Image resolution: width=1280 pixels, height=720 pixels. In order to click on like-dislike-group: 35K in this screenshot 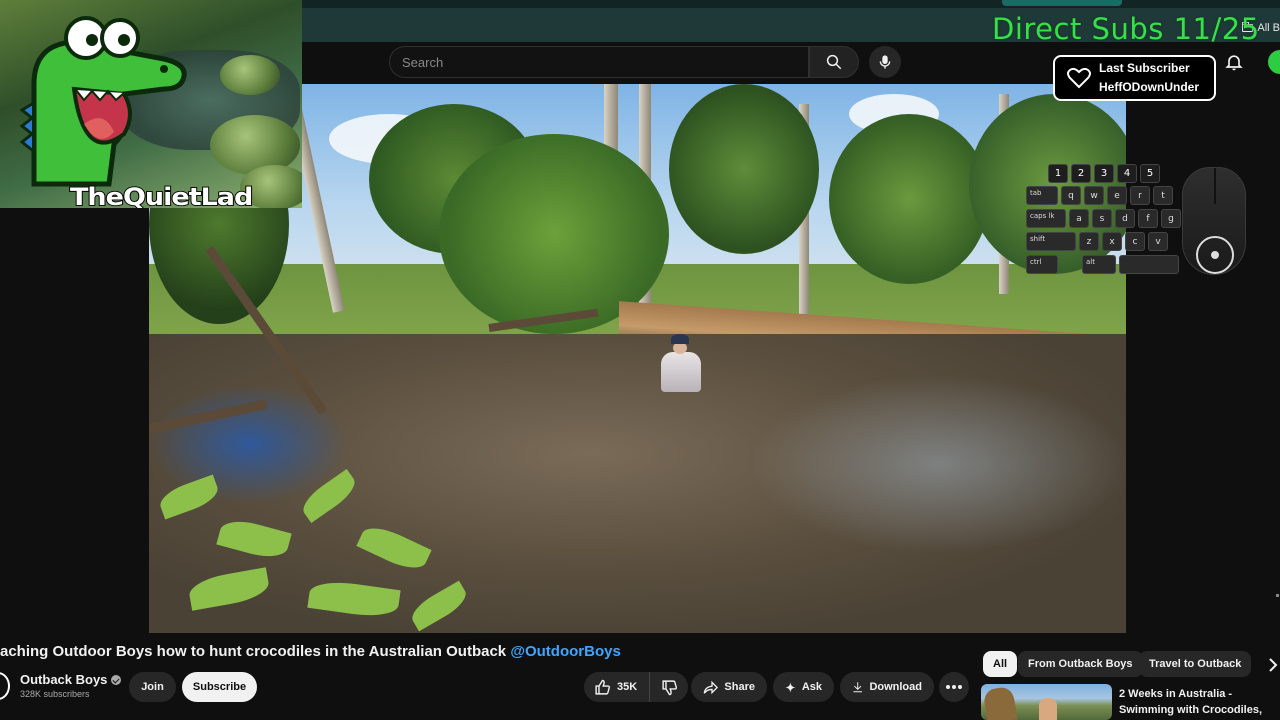, I will do `click(636, 687)`.